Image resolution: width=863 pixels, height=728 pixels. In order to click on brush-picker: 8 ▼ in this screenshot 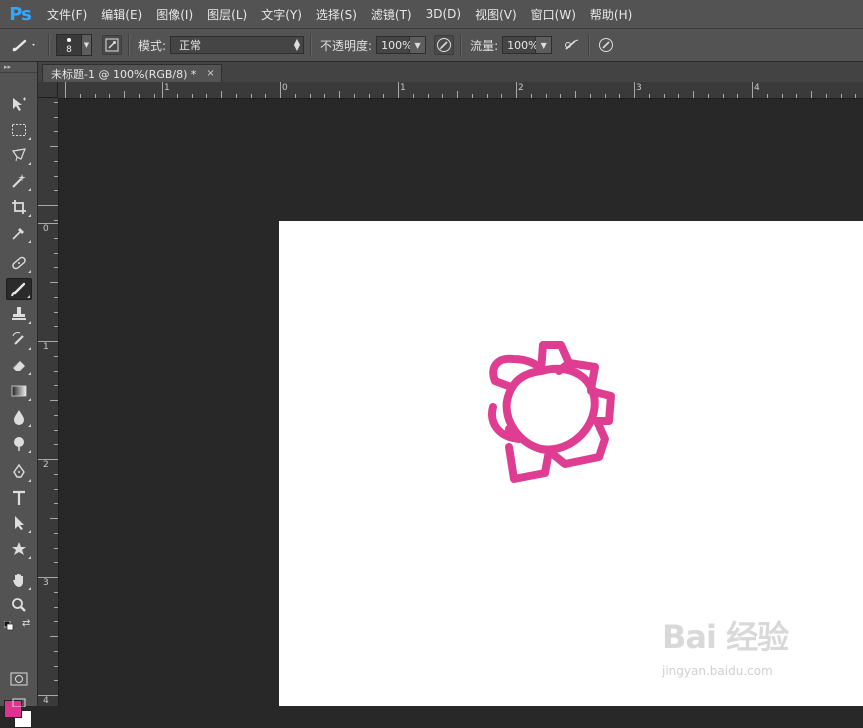, I will do `click(74, 45)`.